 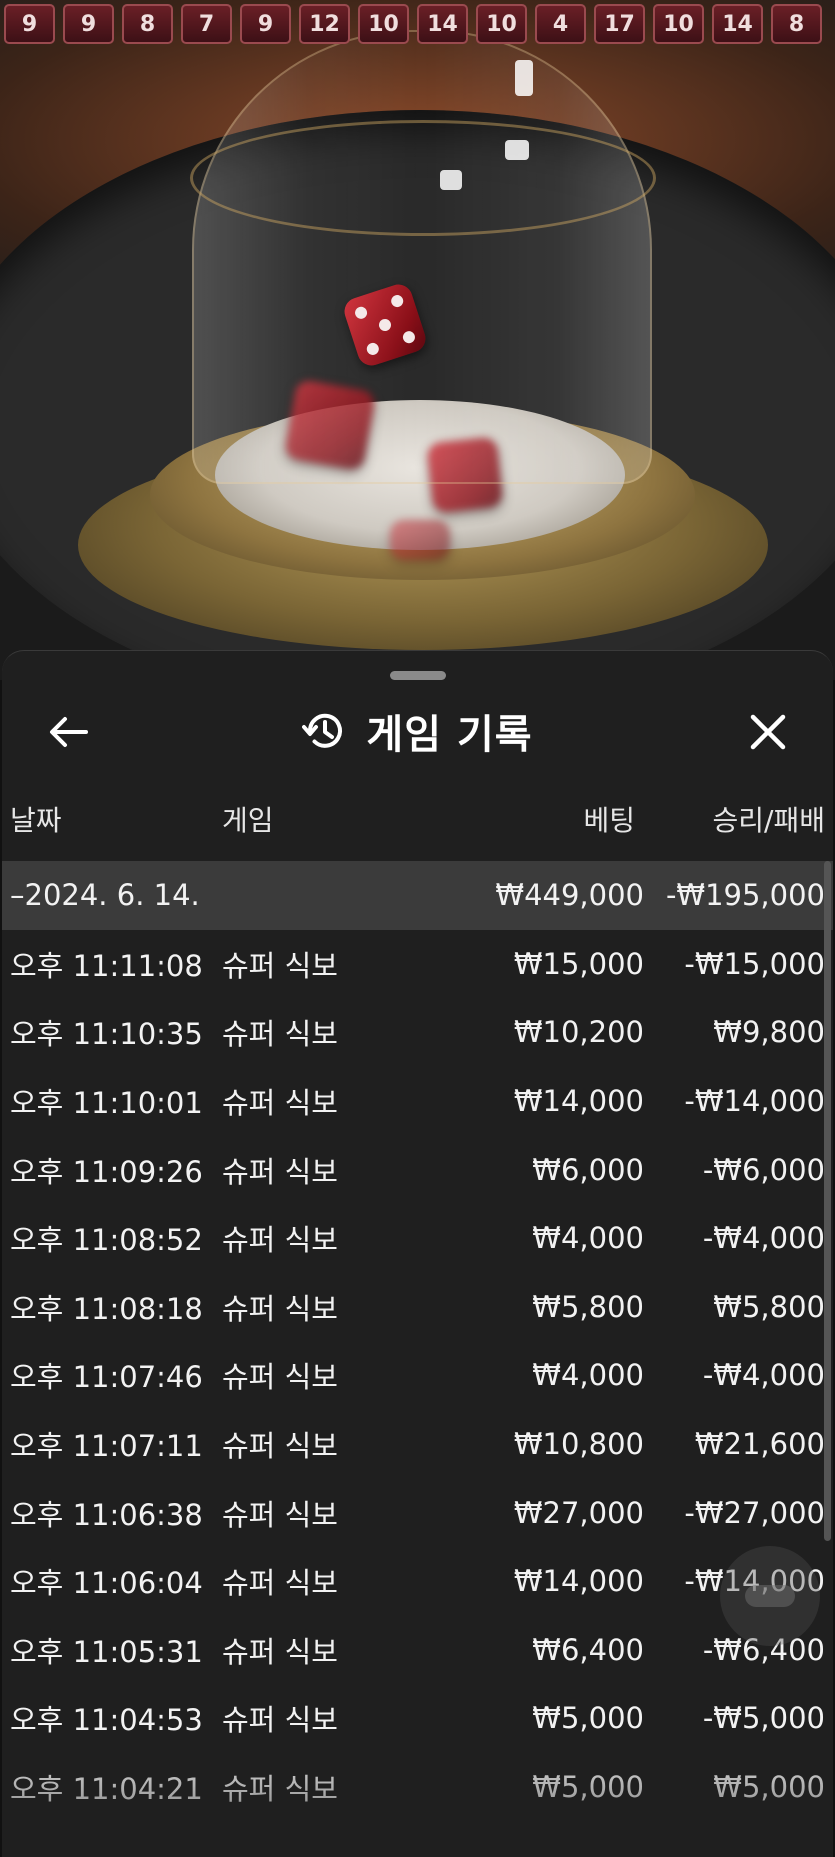 What do you see at coordinates (106, 1651) in the screenshot?
I see `row-time: 오후 11:05:31` at bounding box center [106, 1651].